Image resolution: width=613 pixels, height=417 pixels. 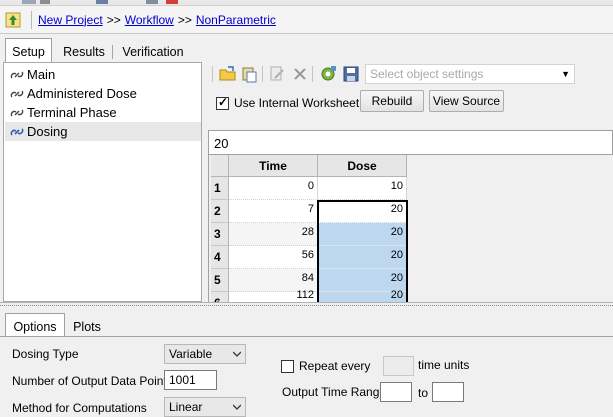 I want to click on output-points-label: Number of Output Data Points, so click(x=92, y=381).